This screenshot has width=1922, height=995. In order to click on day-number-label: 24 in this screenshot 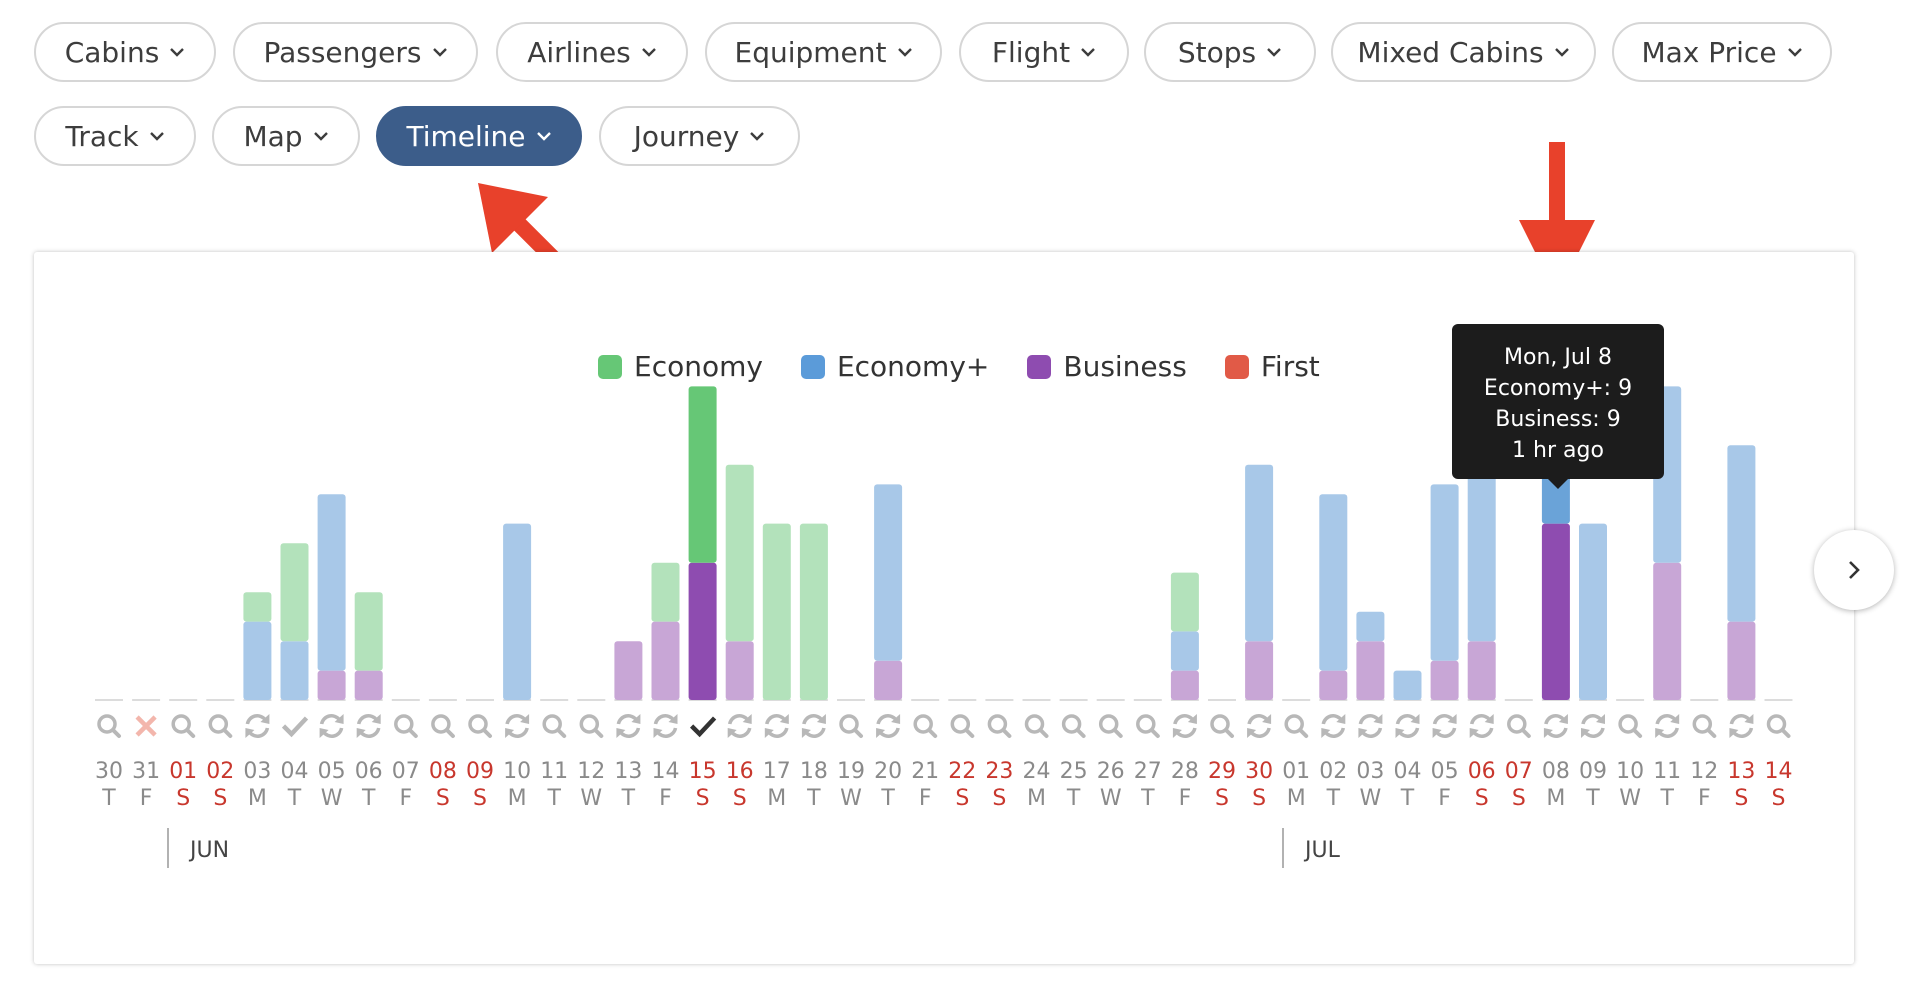, I will do `click(1037, 771)`.